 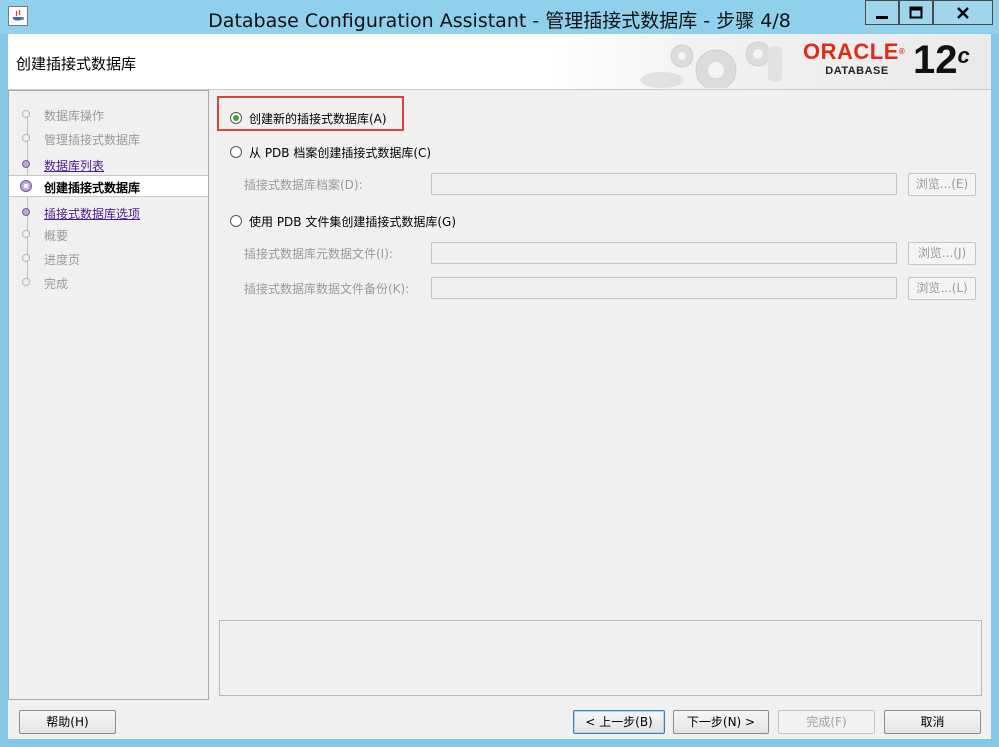 I want to click on header-banner: 创建插接式数据库 ORACLE® DATABASE 12c, so click(x=499, y=62).